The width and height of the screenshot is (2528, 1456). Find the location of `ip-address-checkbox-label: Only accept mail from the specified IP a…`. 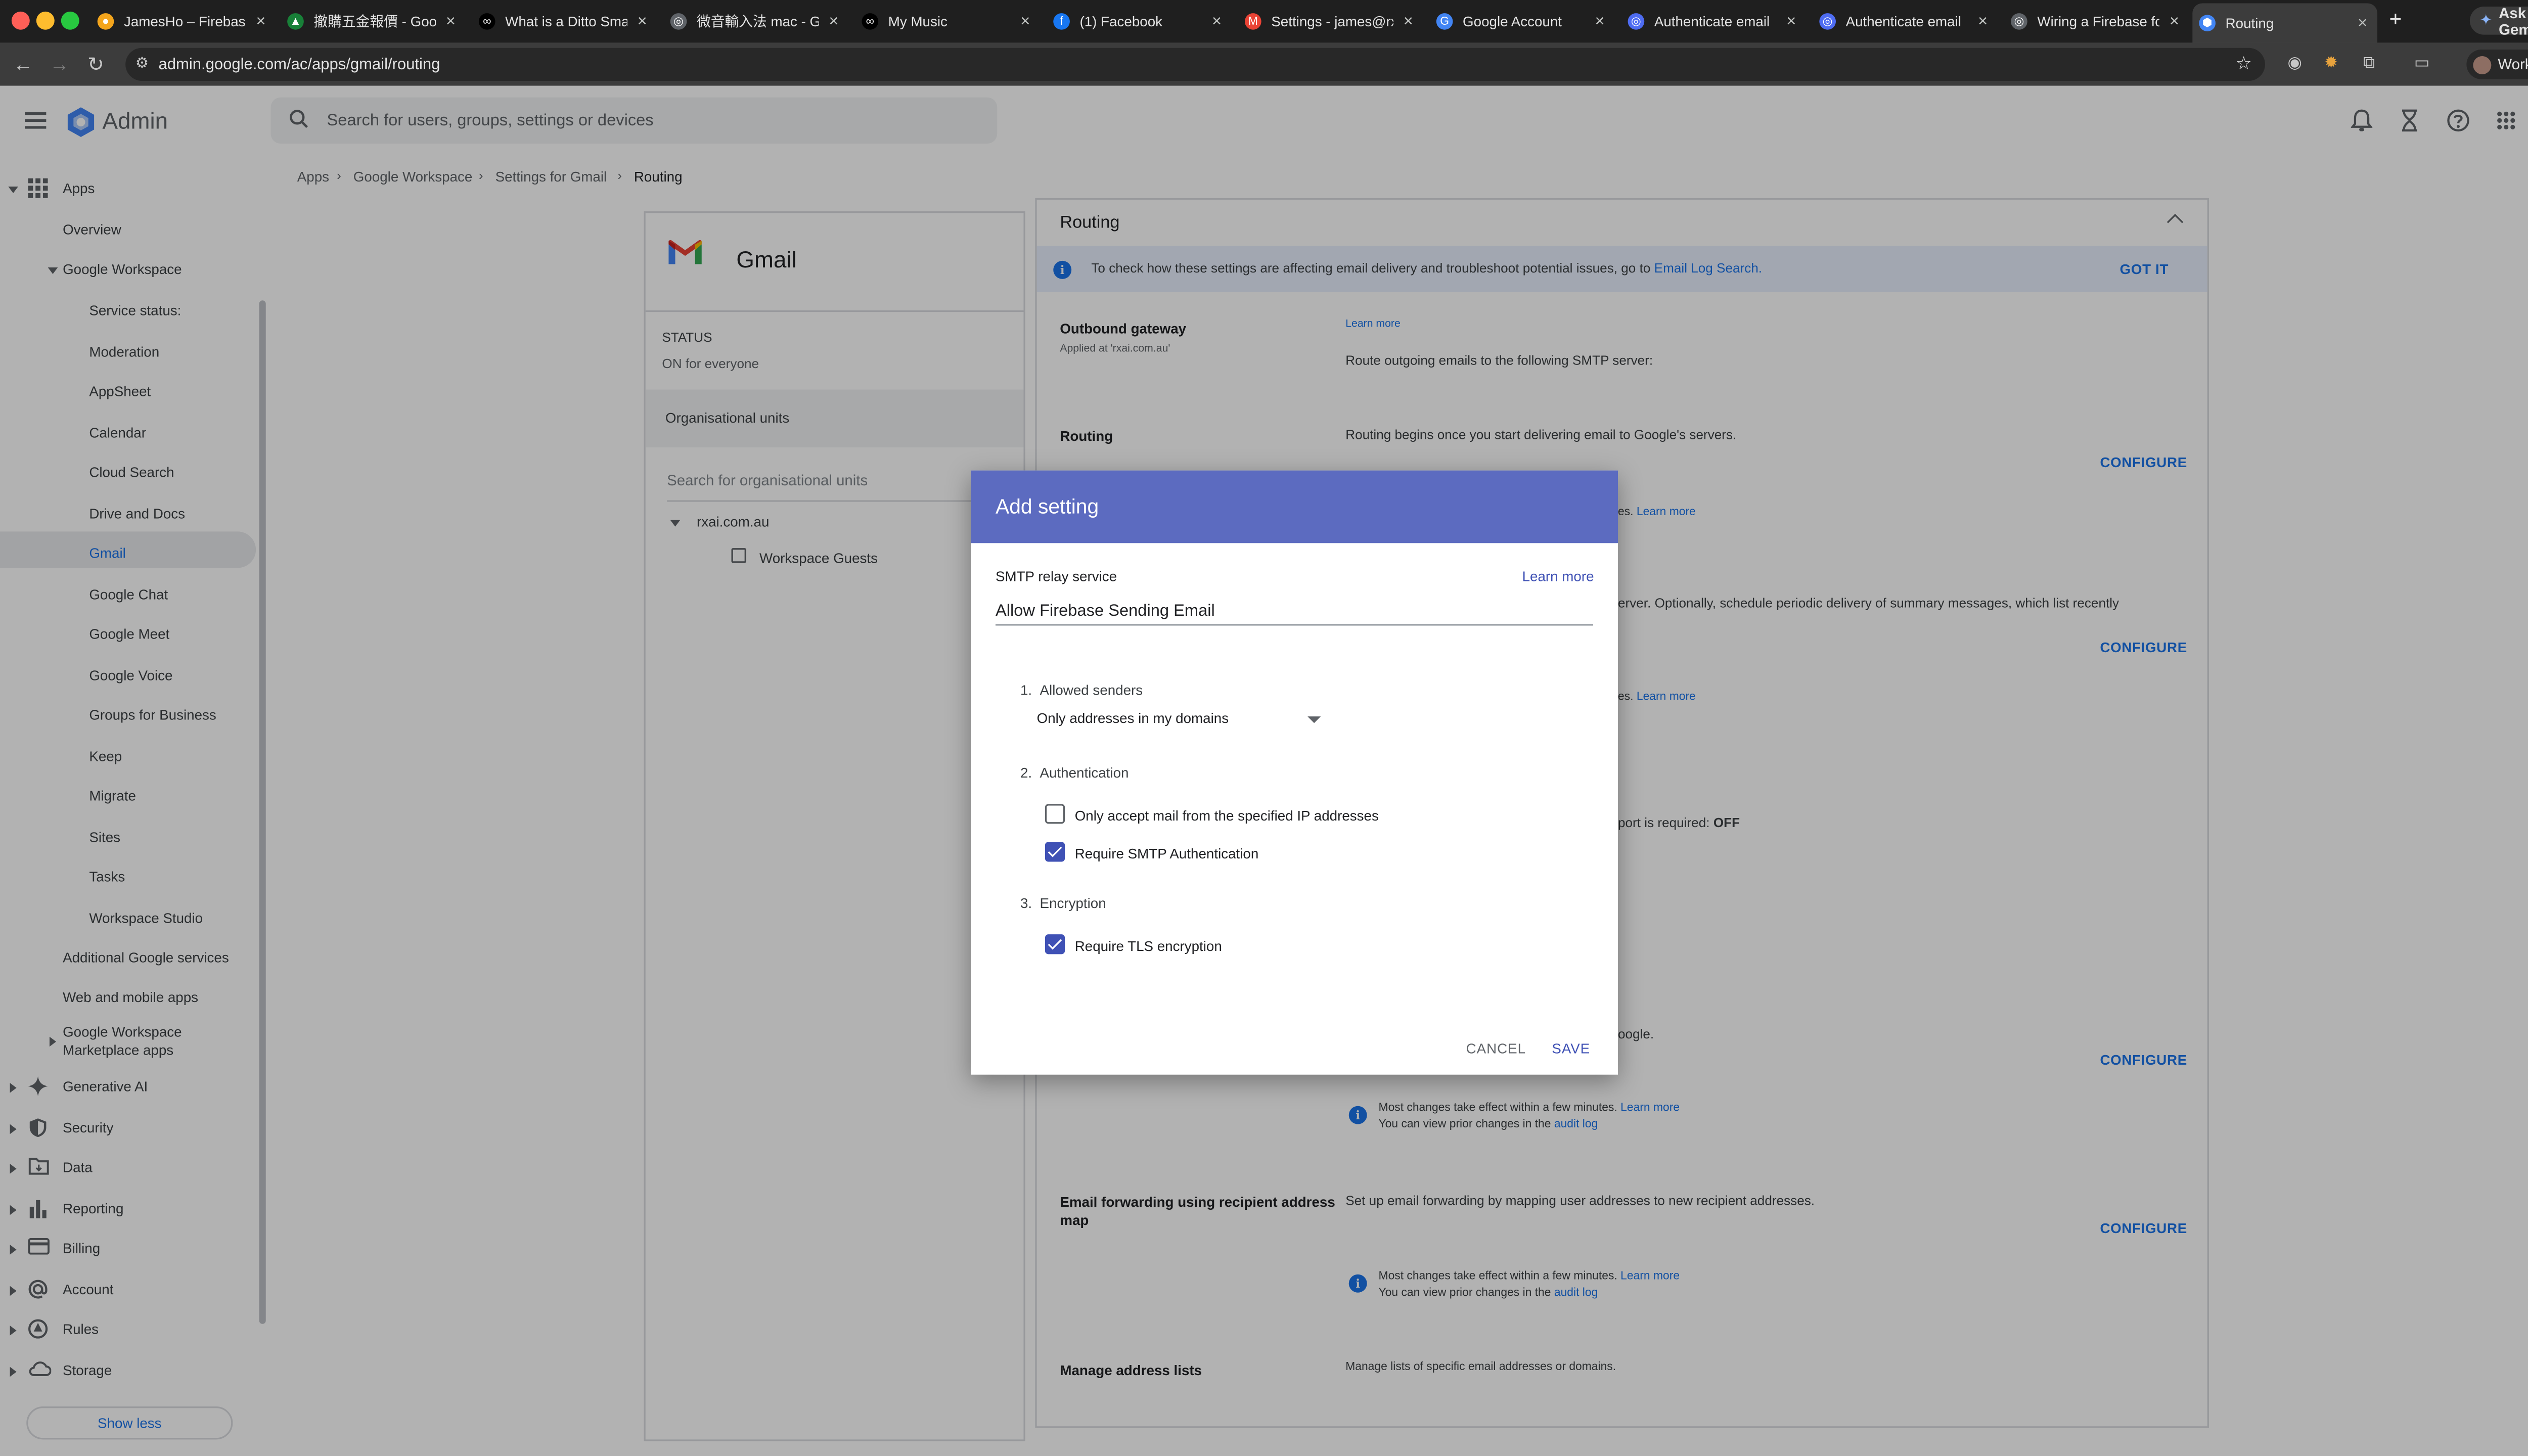

ip-address-checkbox-label: Only accept mail from the specified IP a… is located at coordinates (1227, 815).